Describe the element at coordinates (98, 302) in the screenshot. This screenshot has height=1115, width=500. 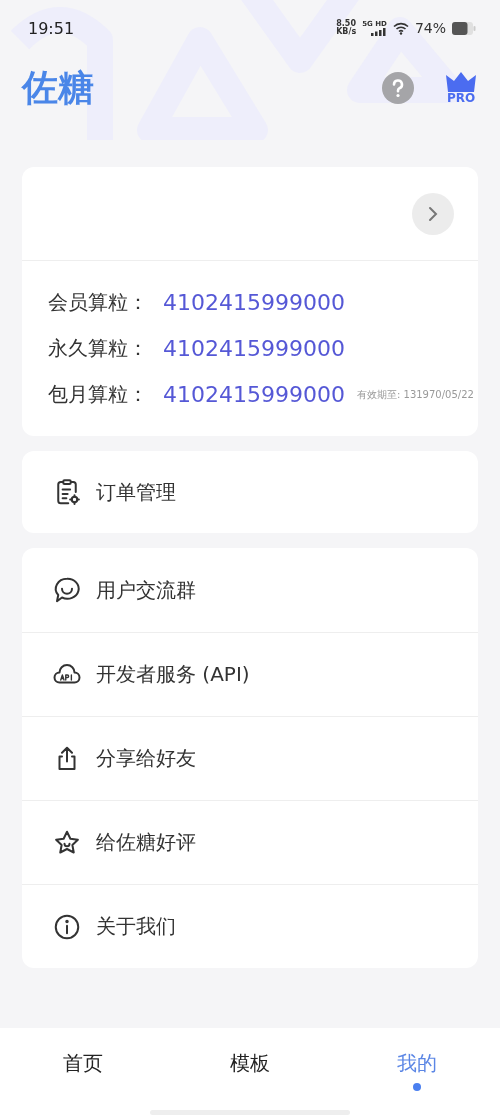
I see `balance-label: 会员算粒：` at that location.